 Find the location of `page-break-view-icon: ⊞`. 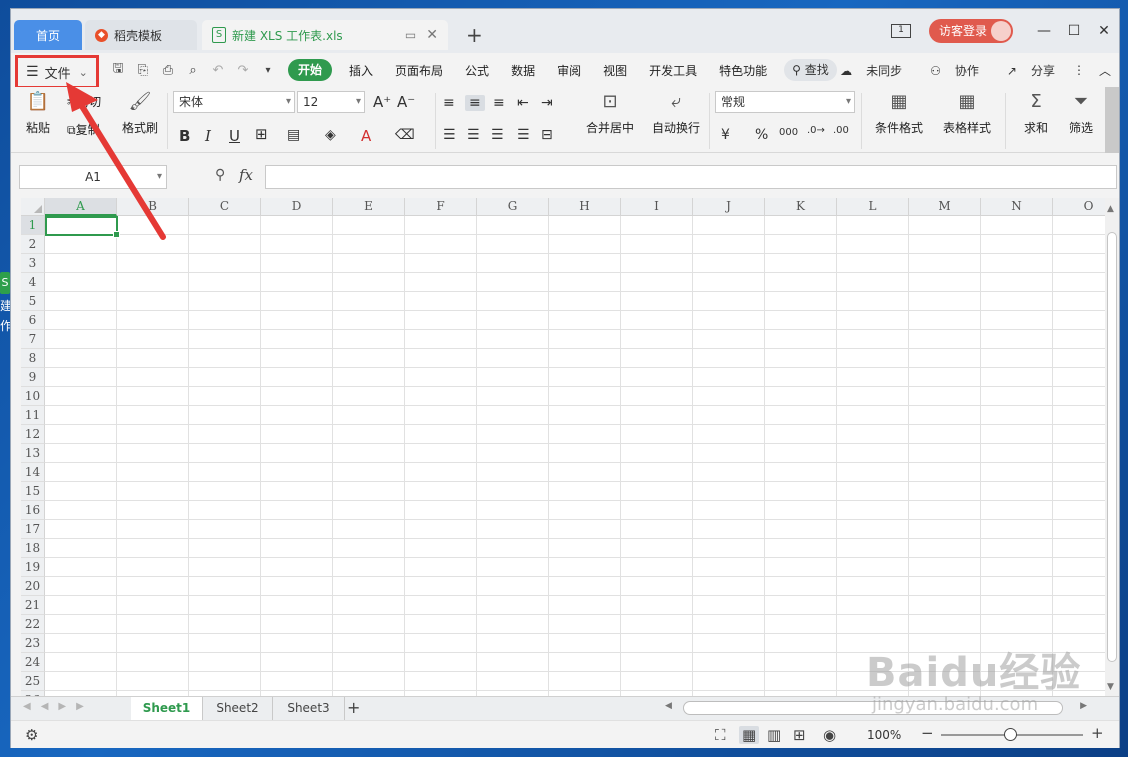

page-break-view-icon: ⊞ is located at coordinates (799, 735).